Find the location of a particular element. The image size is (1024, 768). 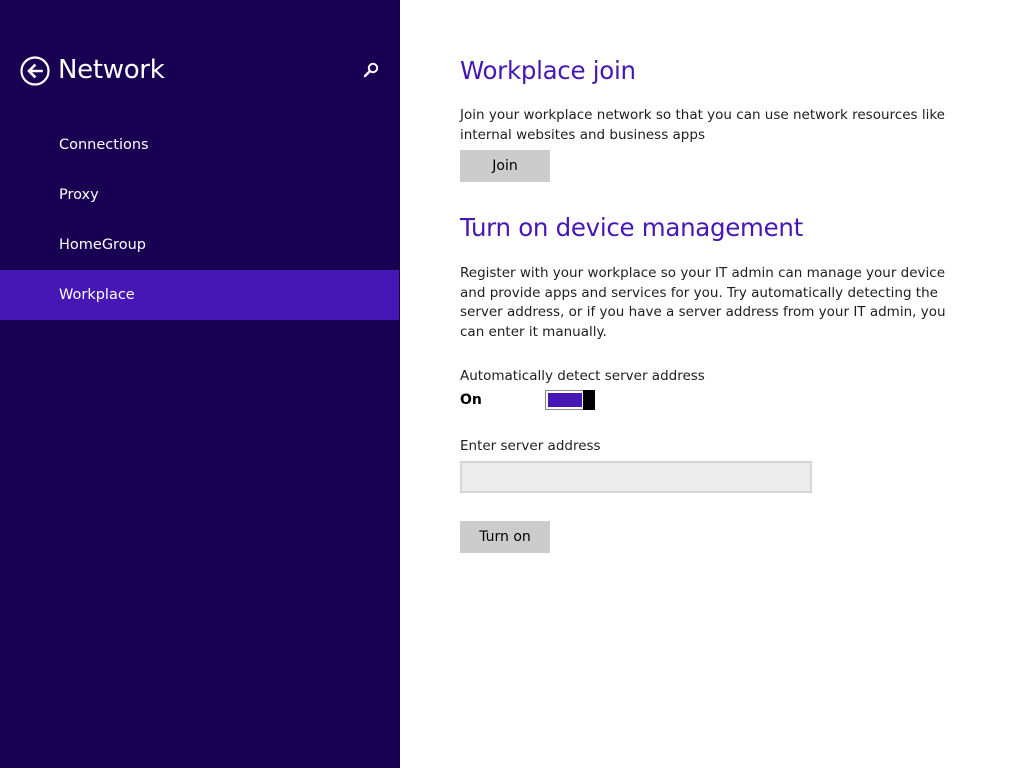

sidebar-nav: Connections Proxy HomeGroup Workplace is located at coordinates (200, 220).